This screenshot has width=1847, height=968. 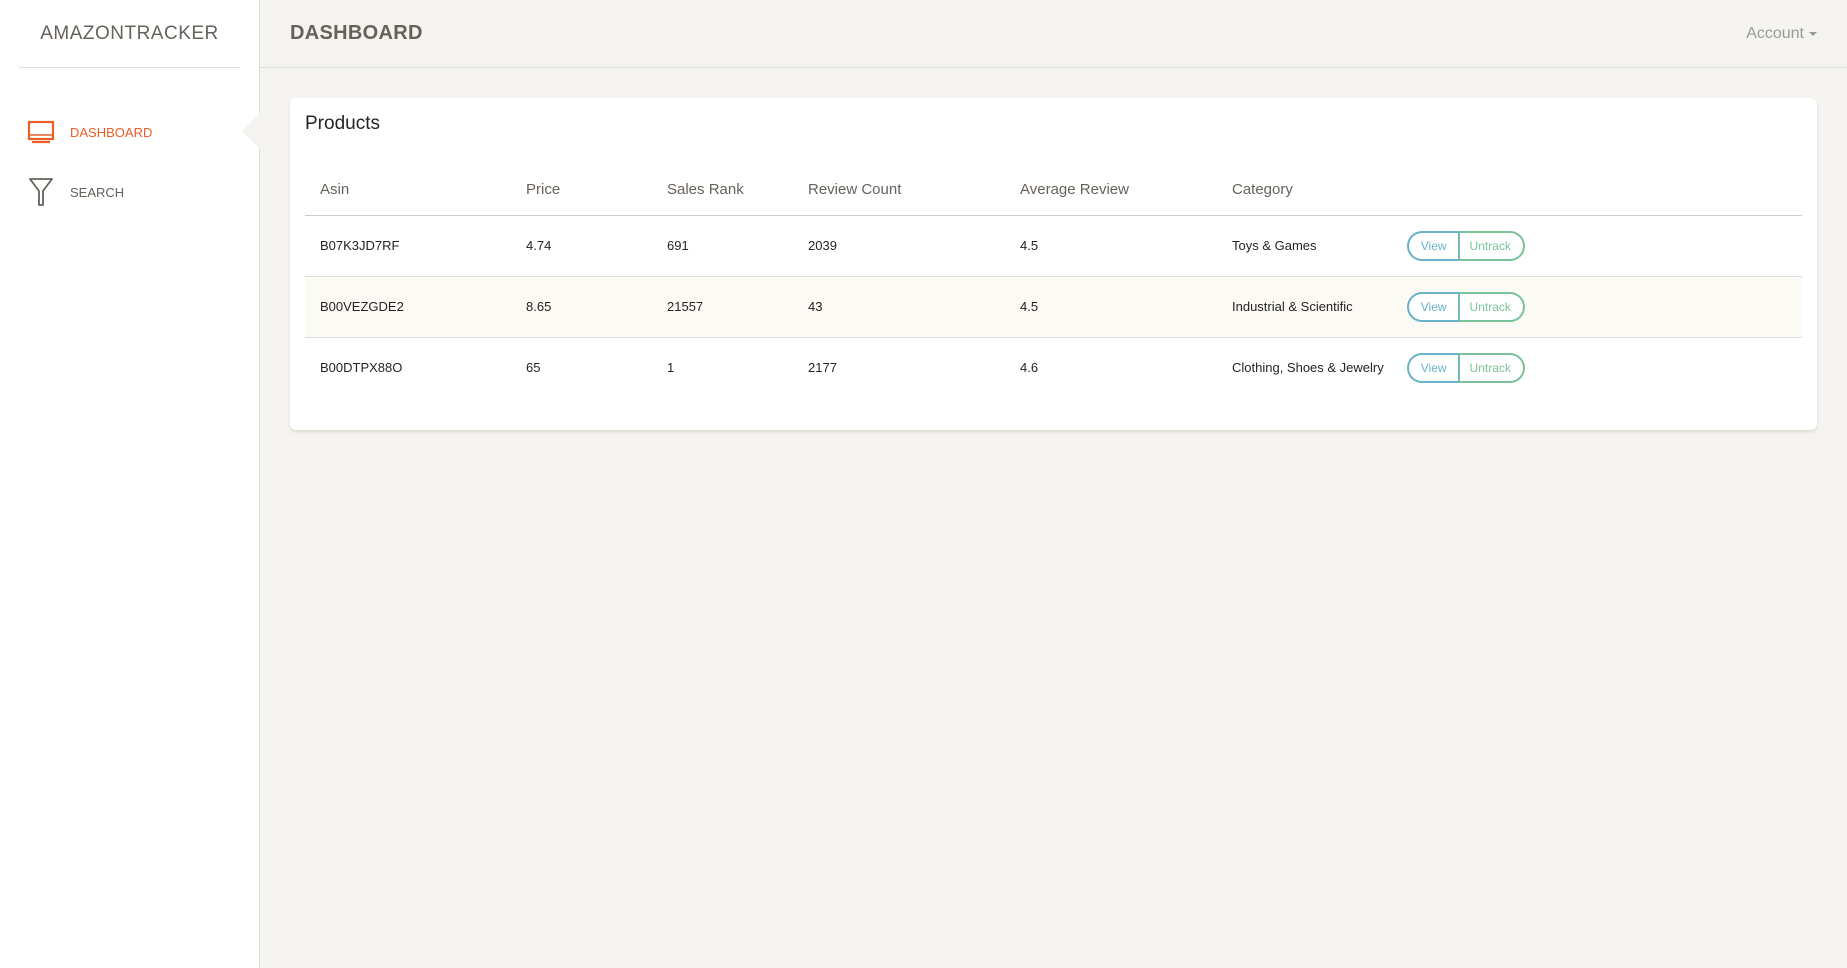 I want to click on cell-price: 4.74, so click(x=581, y=246).